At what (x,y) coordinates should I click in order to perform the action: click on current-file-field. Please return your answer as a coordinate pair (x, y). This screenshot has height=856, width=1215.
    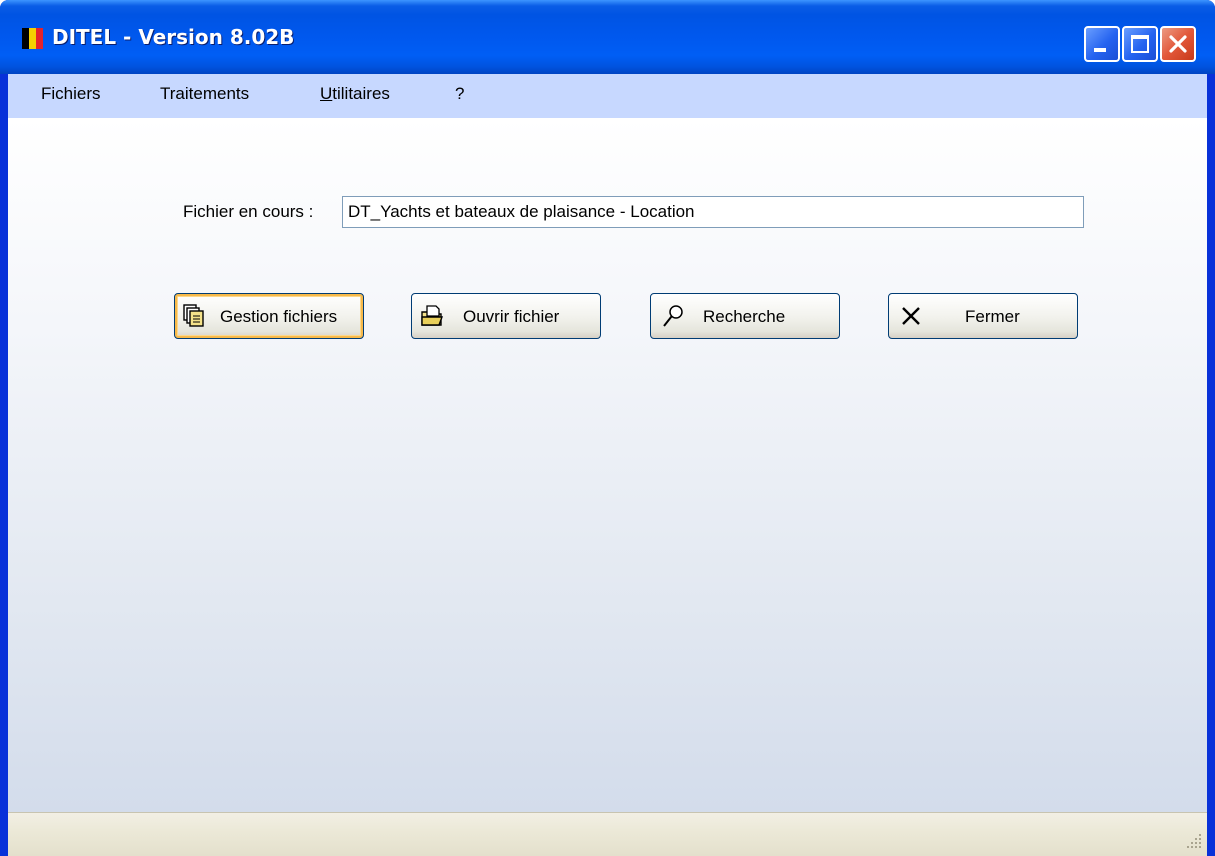
    Looking at the image, I should click on (713, 212).